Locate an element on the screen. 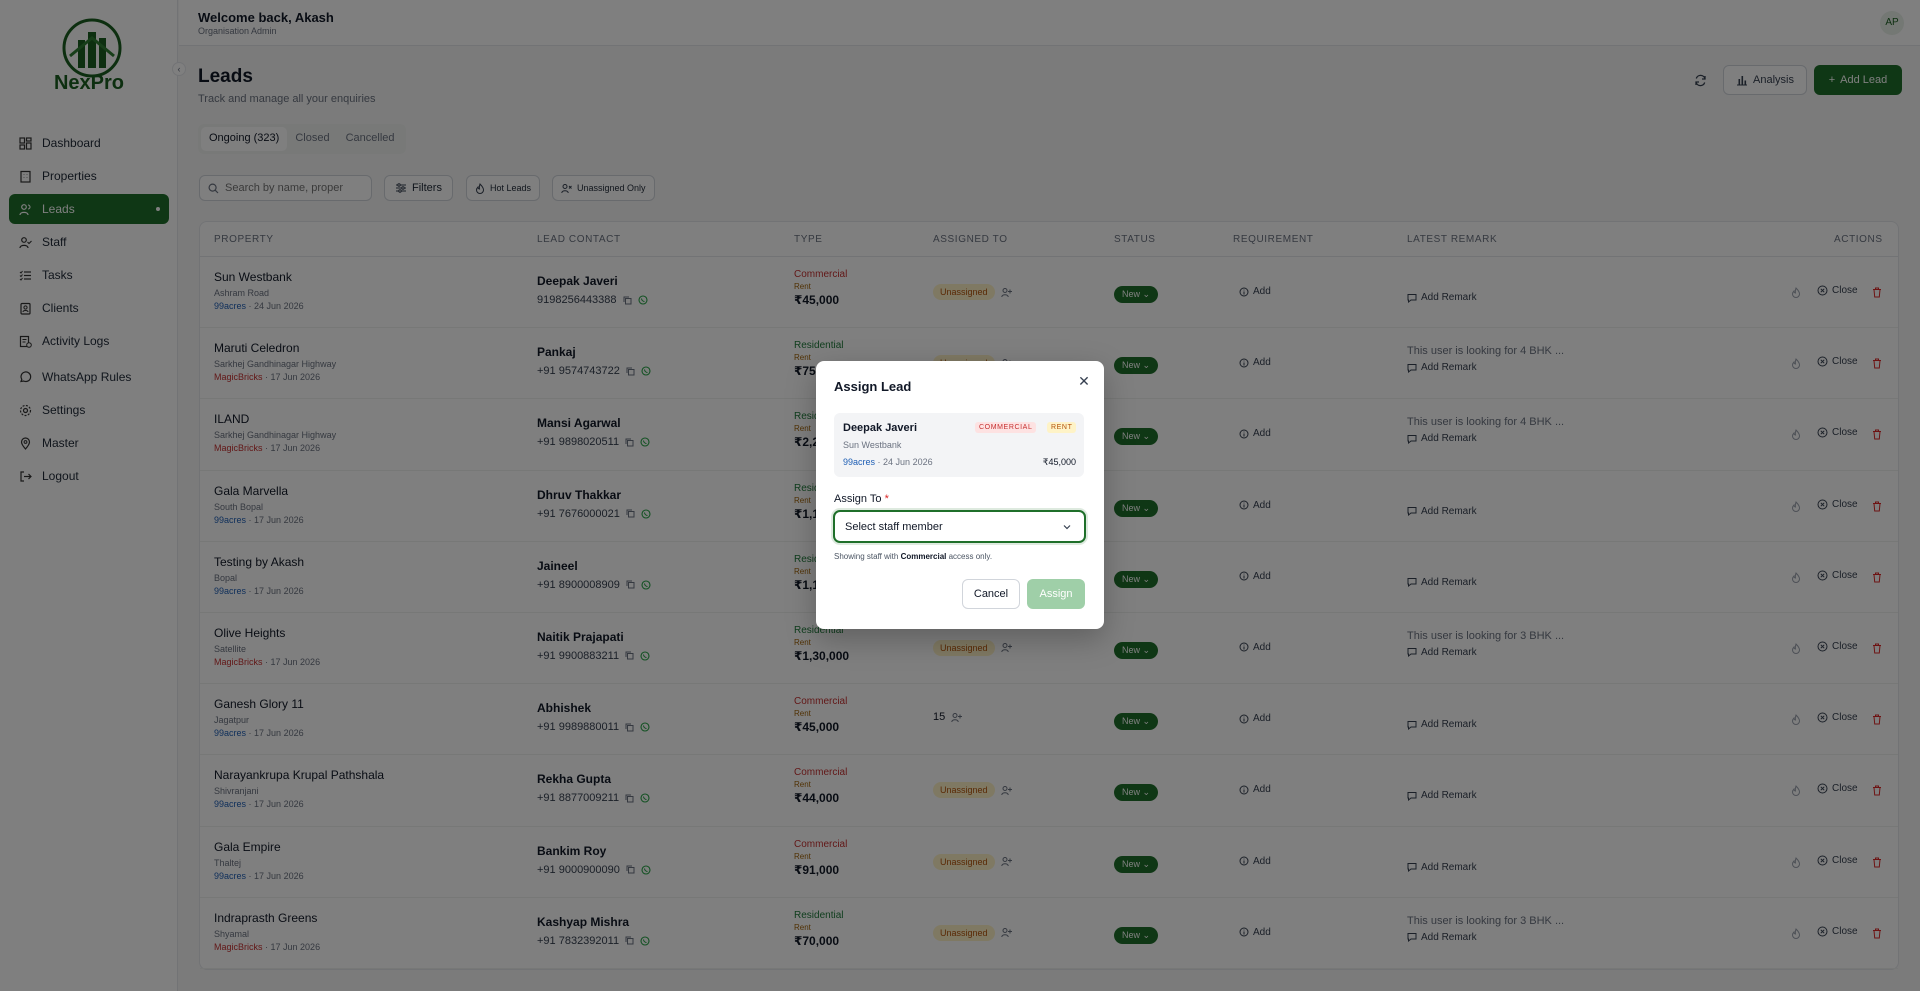 The image size is (1920, 991). lead-source-line: 99acres · 24 Jun 2026 is located at coordinates (888, 462).